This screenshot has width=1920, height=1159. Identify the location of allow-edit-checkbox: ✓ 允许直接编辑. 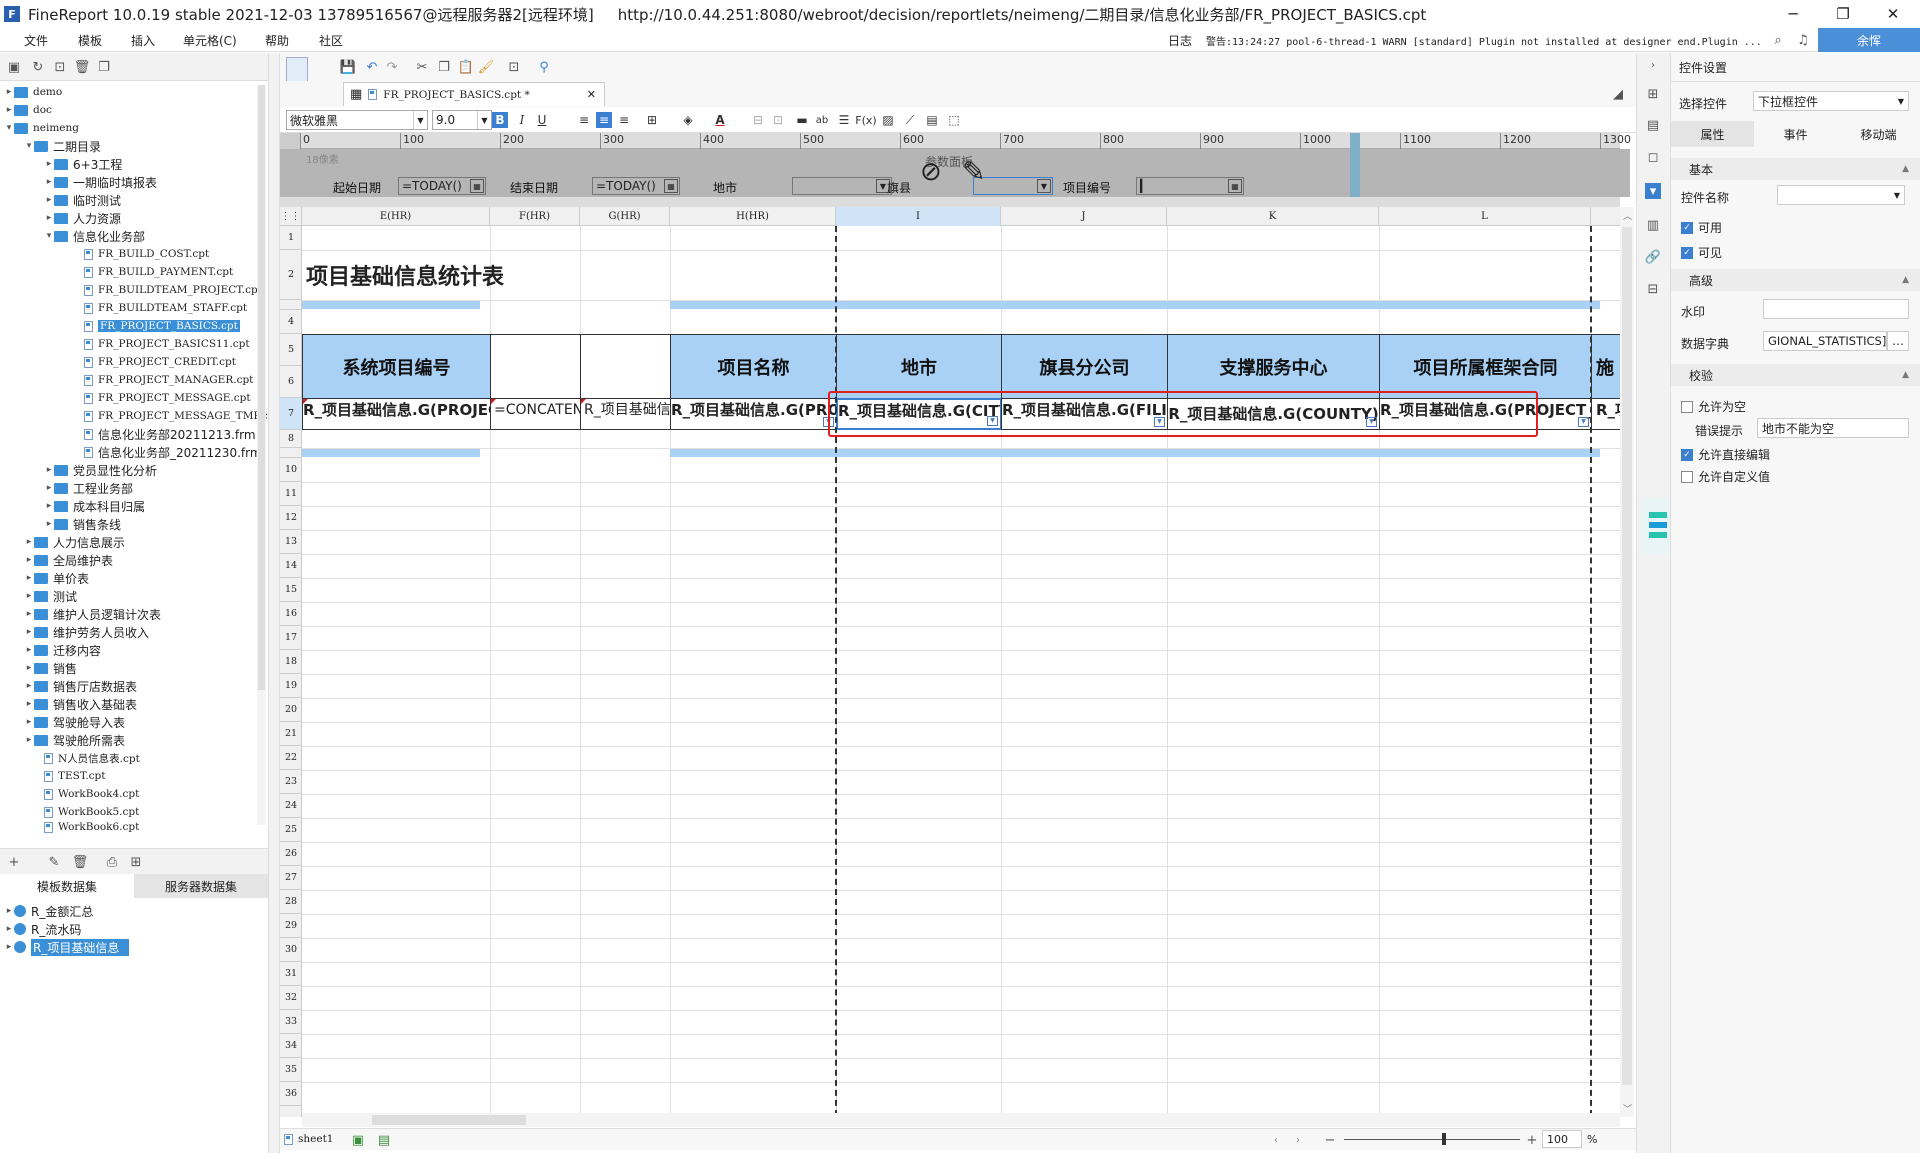
(1725, 454).